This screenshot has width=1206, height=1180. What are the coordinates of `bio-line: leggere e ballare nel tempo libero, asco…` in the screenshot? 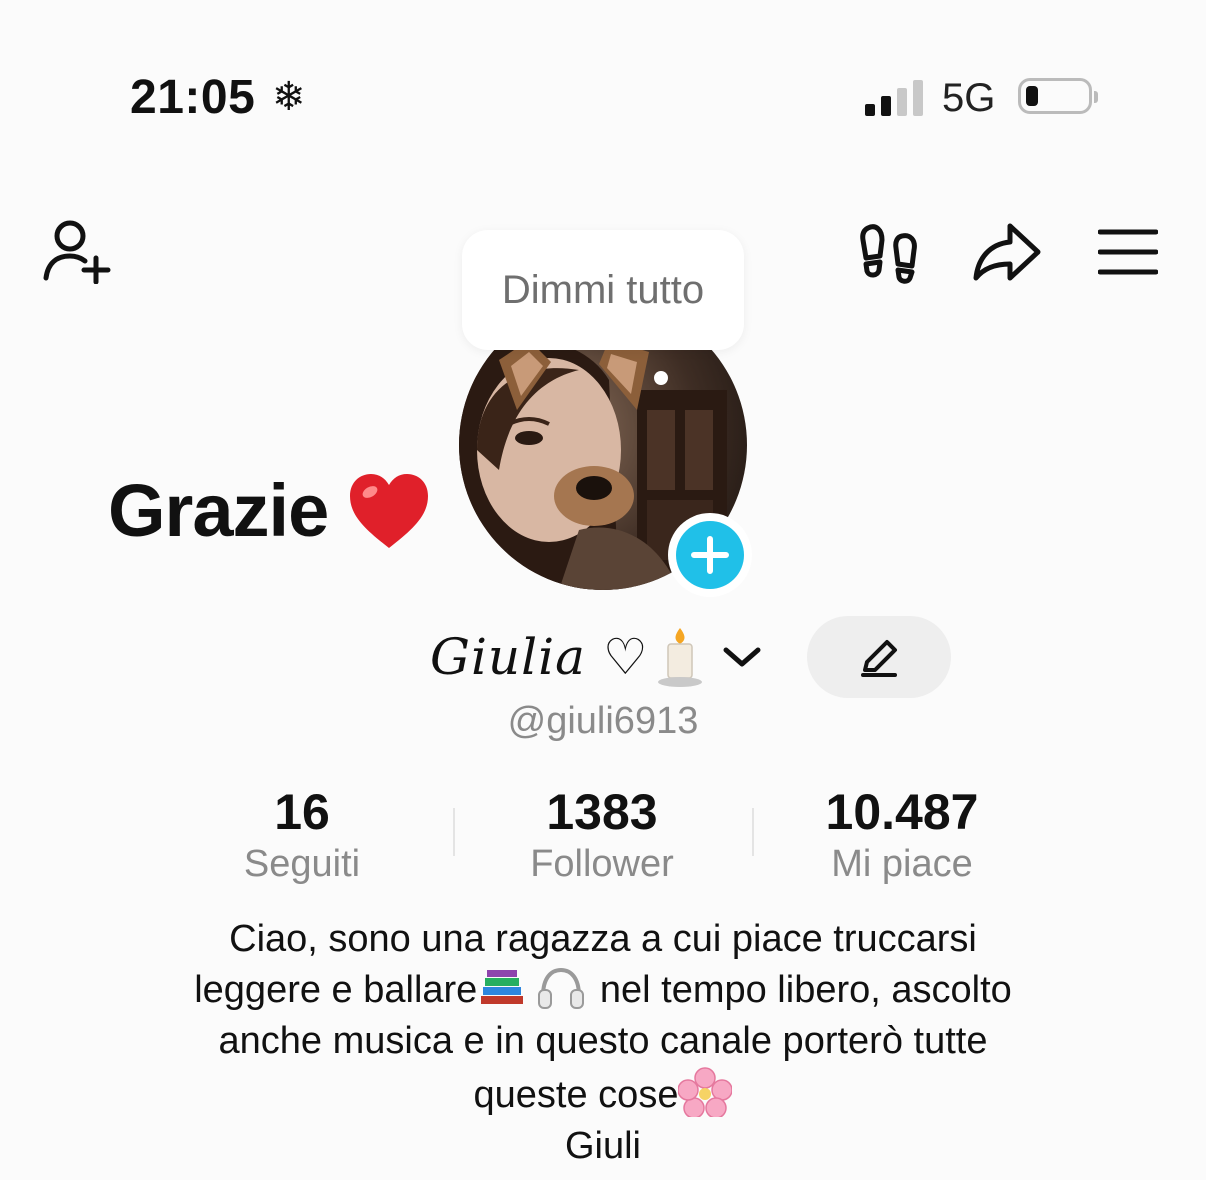 It's located at (603, 990).